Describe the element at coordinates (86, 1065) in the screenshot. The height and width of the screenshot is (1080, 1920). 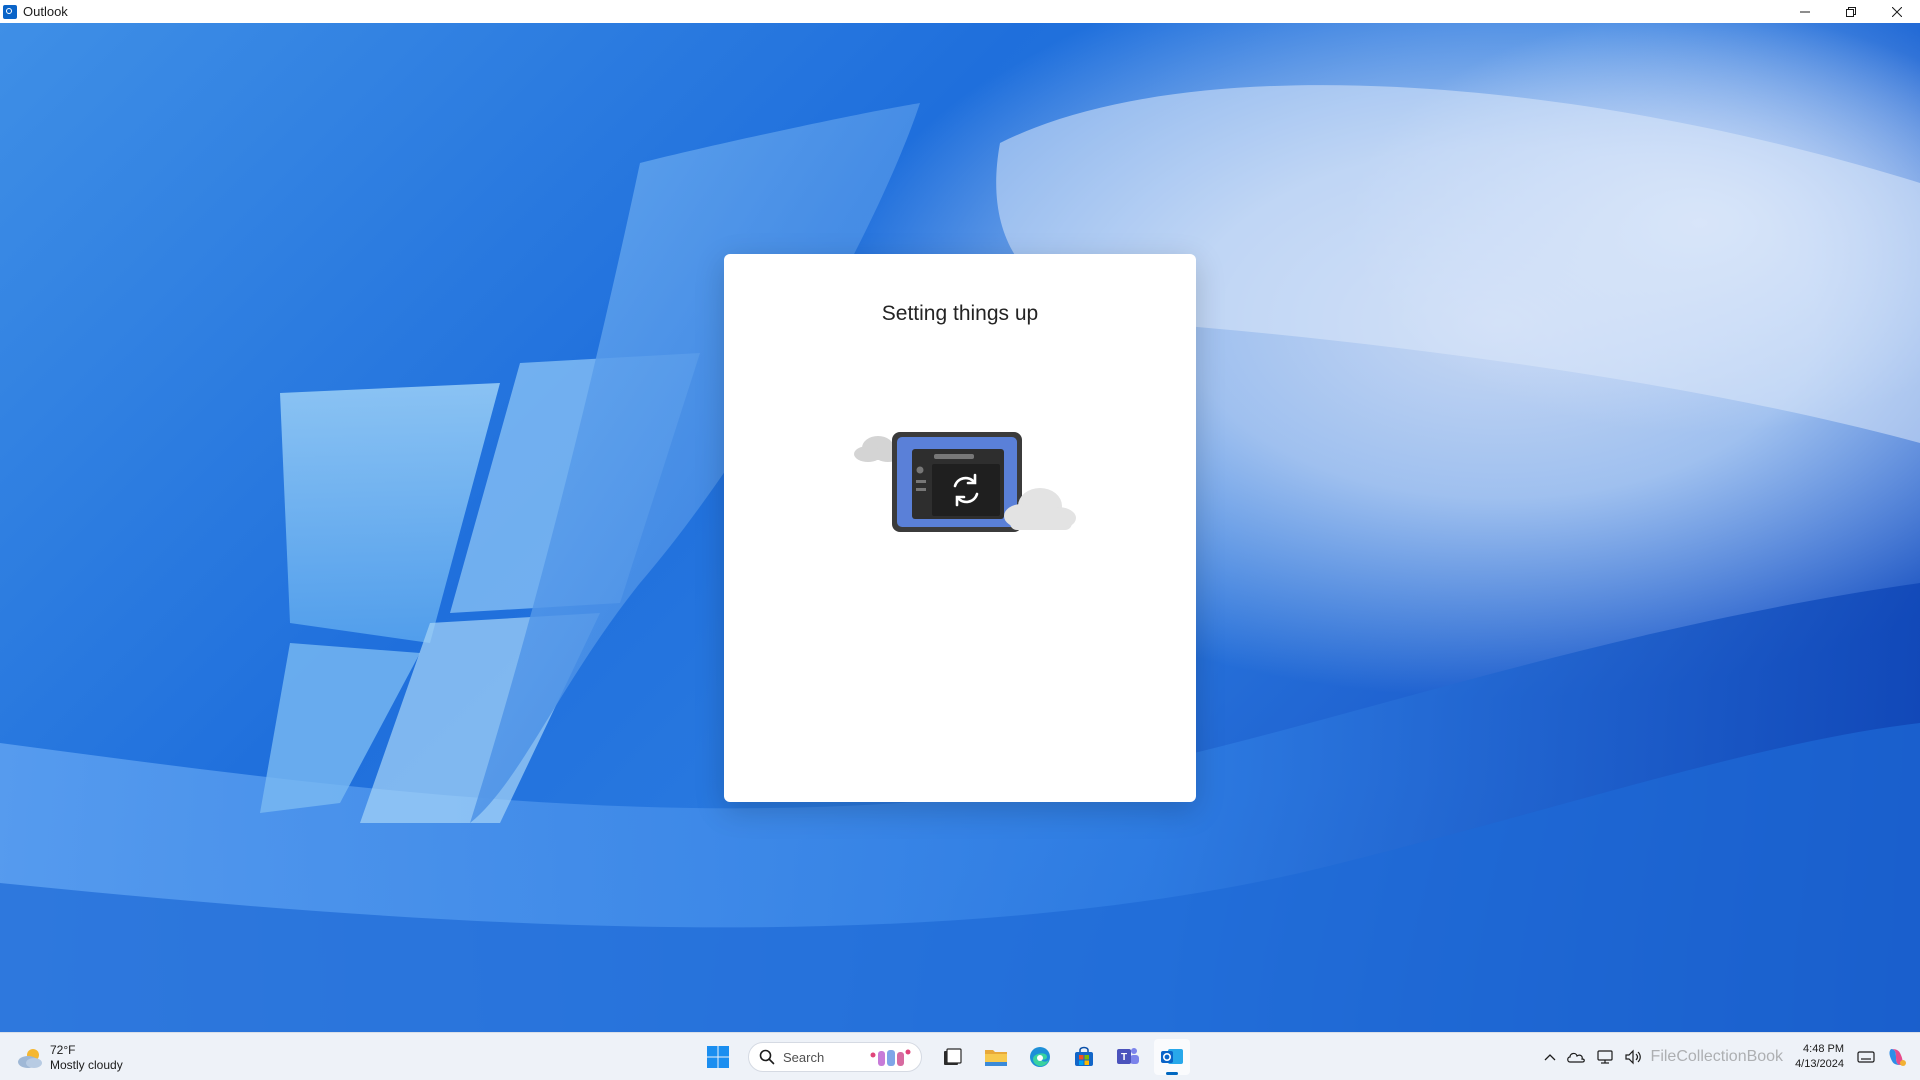
I see `weather-condition: Mostly cloudy` at that location.